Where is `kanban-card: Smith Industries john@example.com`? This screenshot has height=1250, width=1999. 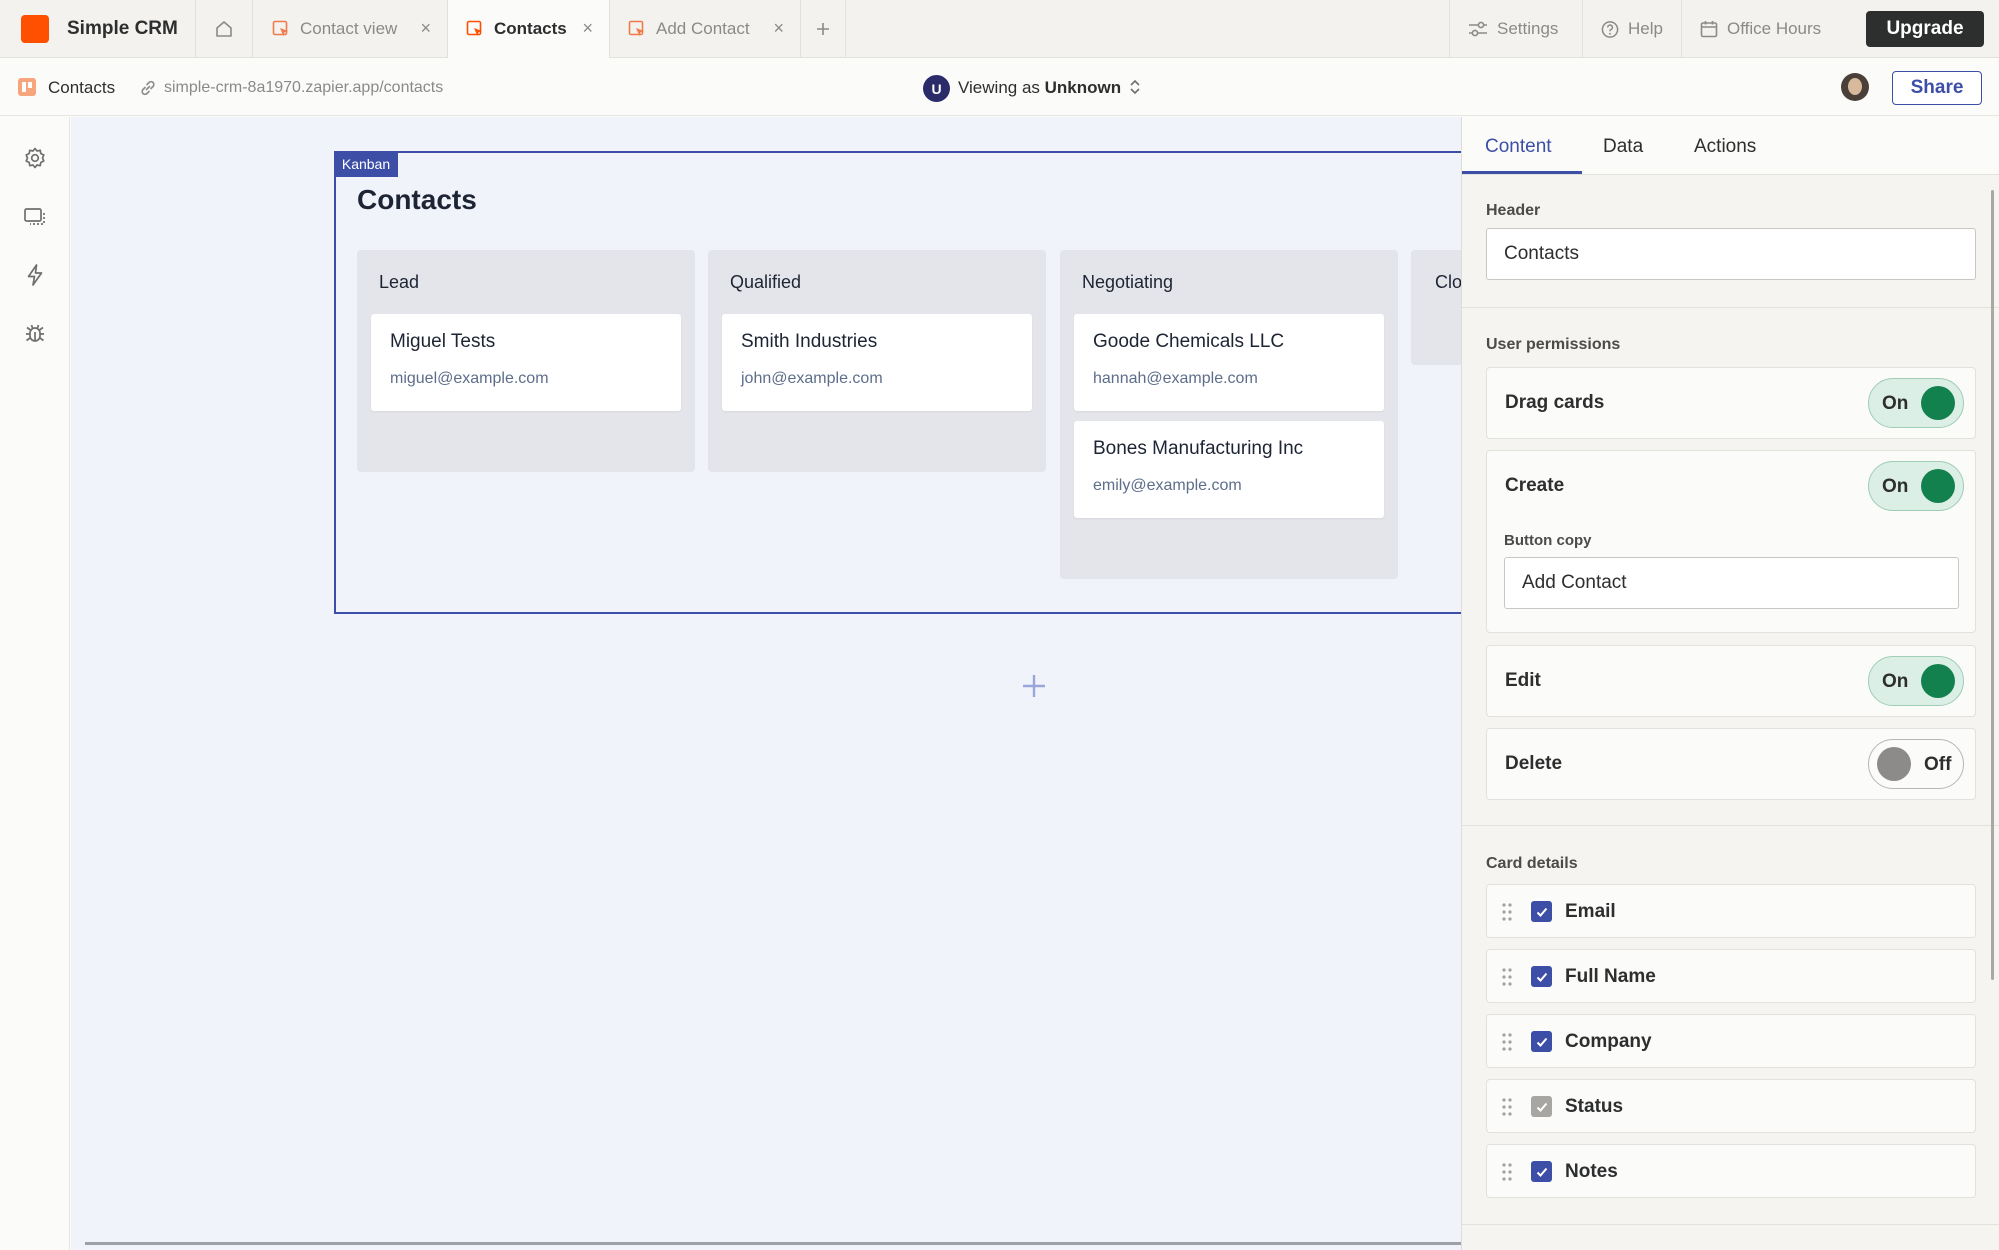 kanban-card: Smith Industries john@example.com is located at coordinates (877, 362).